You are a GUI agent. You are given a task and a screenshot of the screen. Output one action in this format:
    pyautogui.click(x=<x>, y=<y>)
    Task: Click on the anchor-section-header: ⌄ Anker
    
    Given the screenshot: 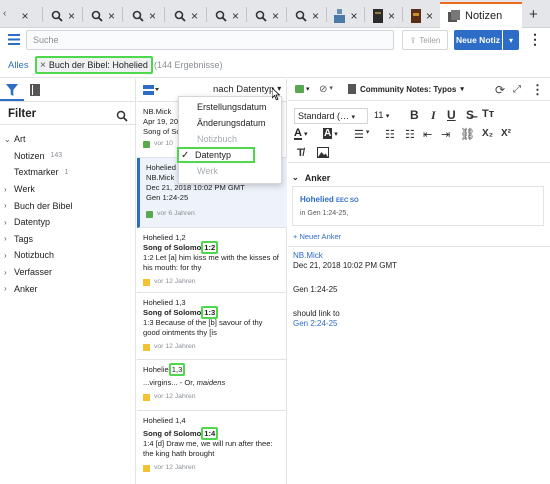 What is the action you would take?
    pyautogui.click(x=311, y=178)
    